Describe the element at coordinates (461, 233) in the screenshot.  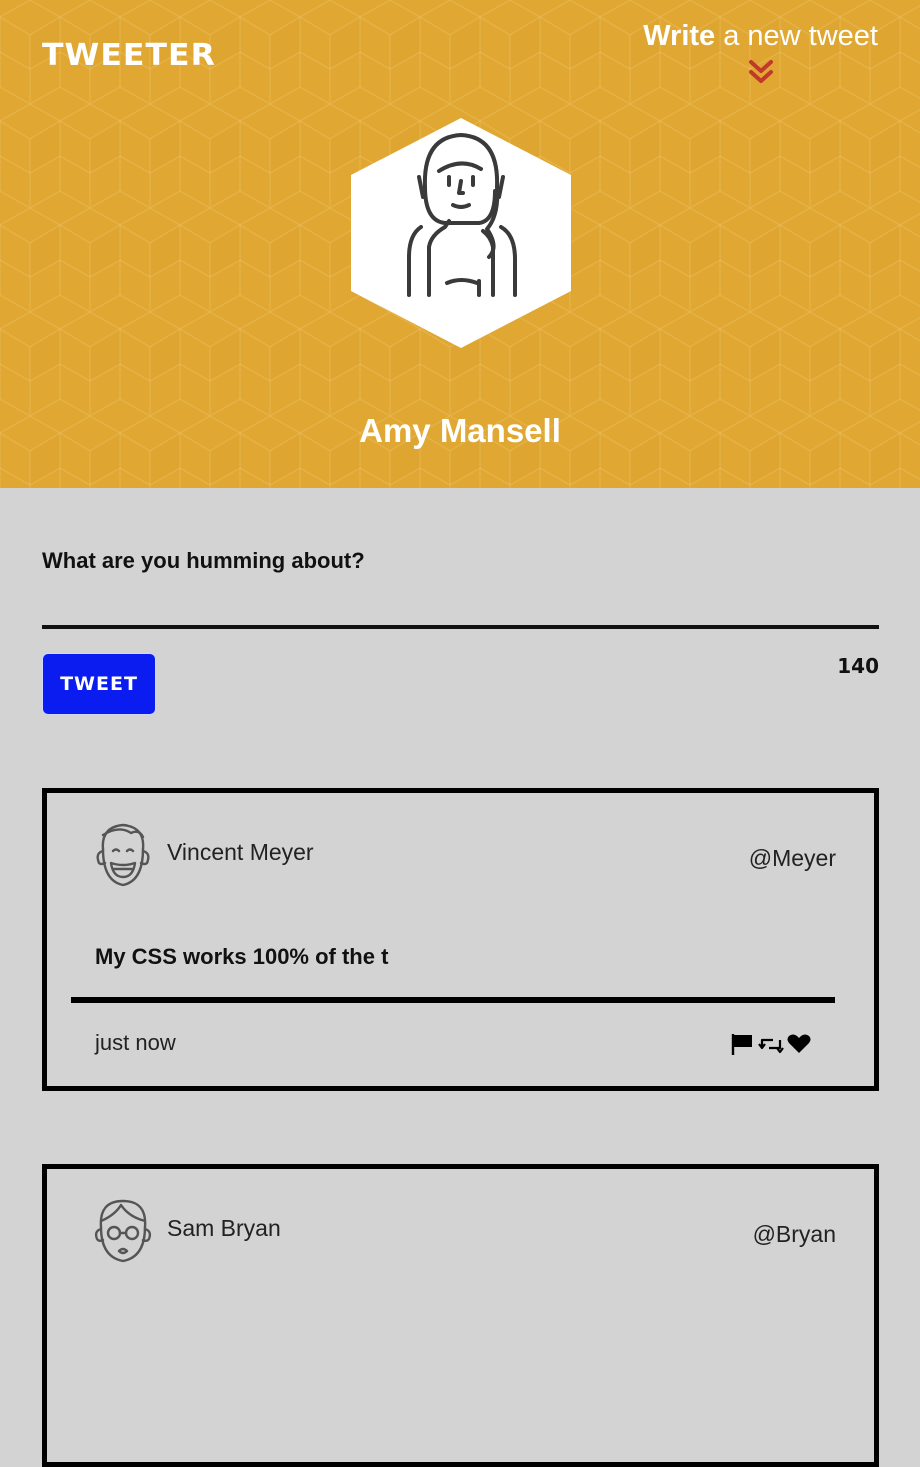
I see `profile-avatar` at that location.